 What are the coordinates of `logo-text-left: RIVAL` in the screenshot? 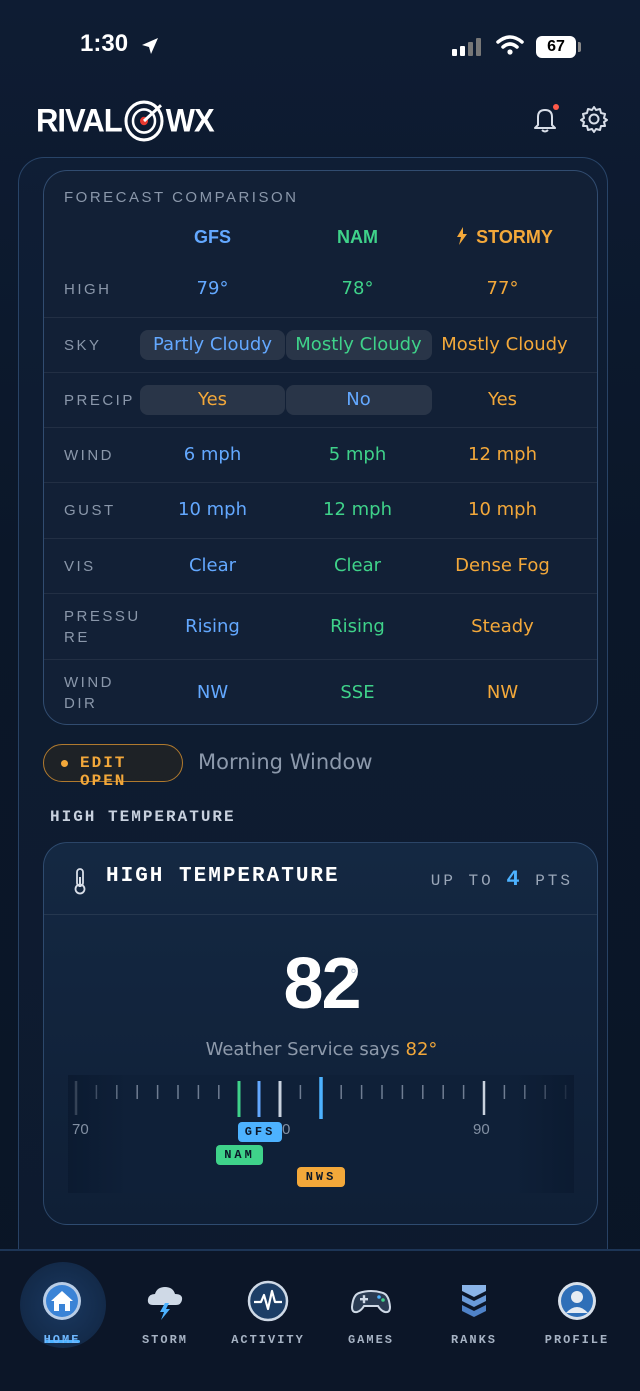 It's located at (79, 120).